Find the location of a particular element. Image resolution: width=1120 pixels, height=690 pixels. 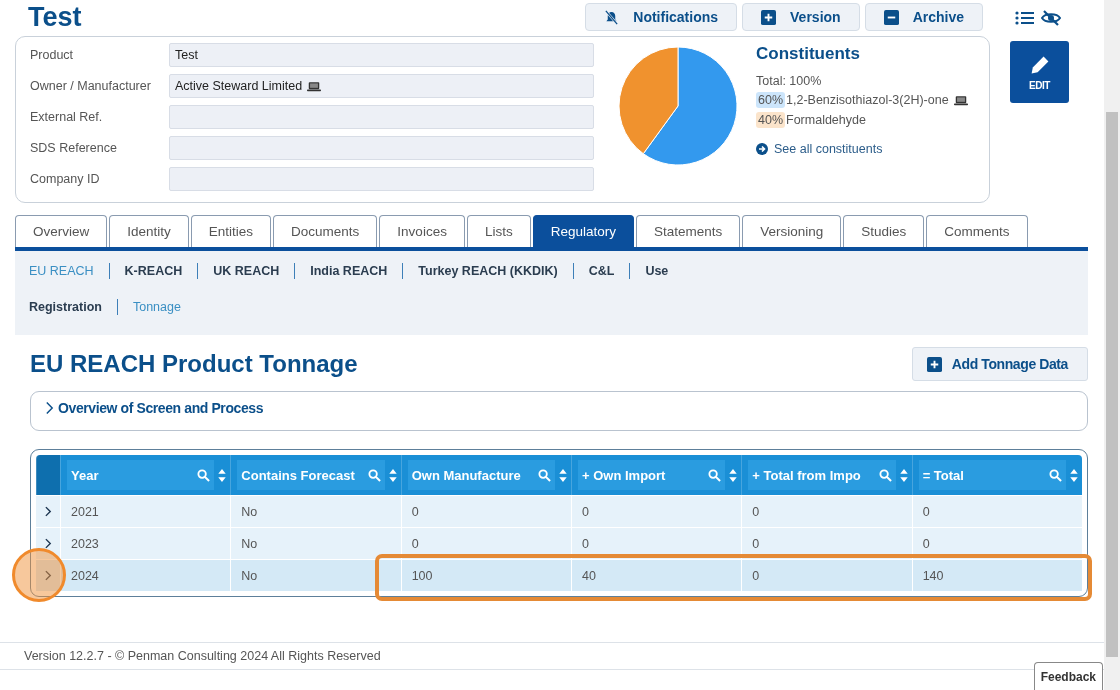

table-cell: 2021 is located at coordinates (145, 511).